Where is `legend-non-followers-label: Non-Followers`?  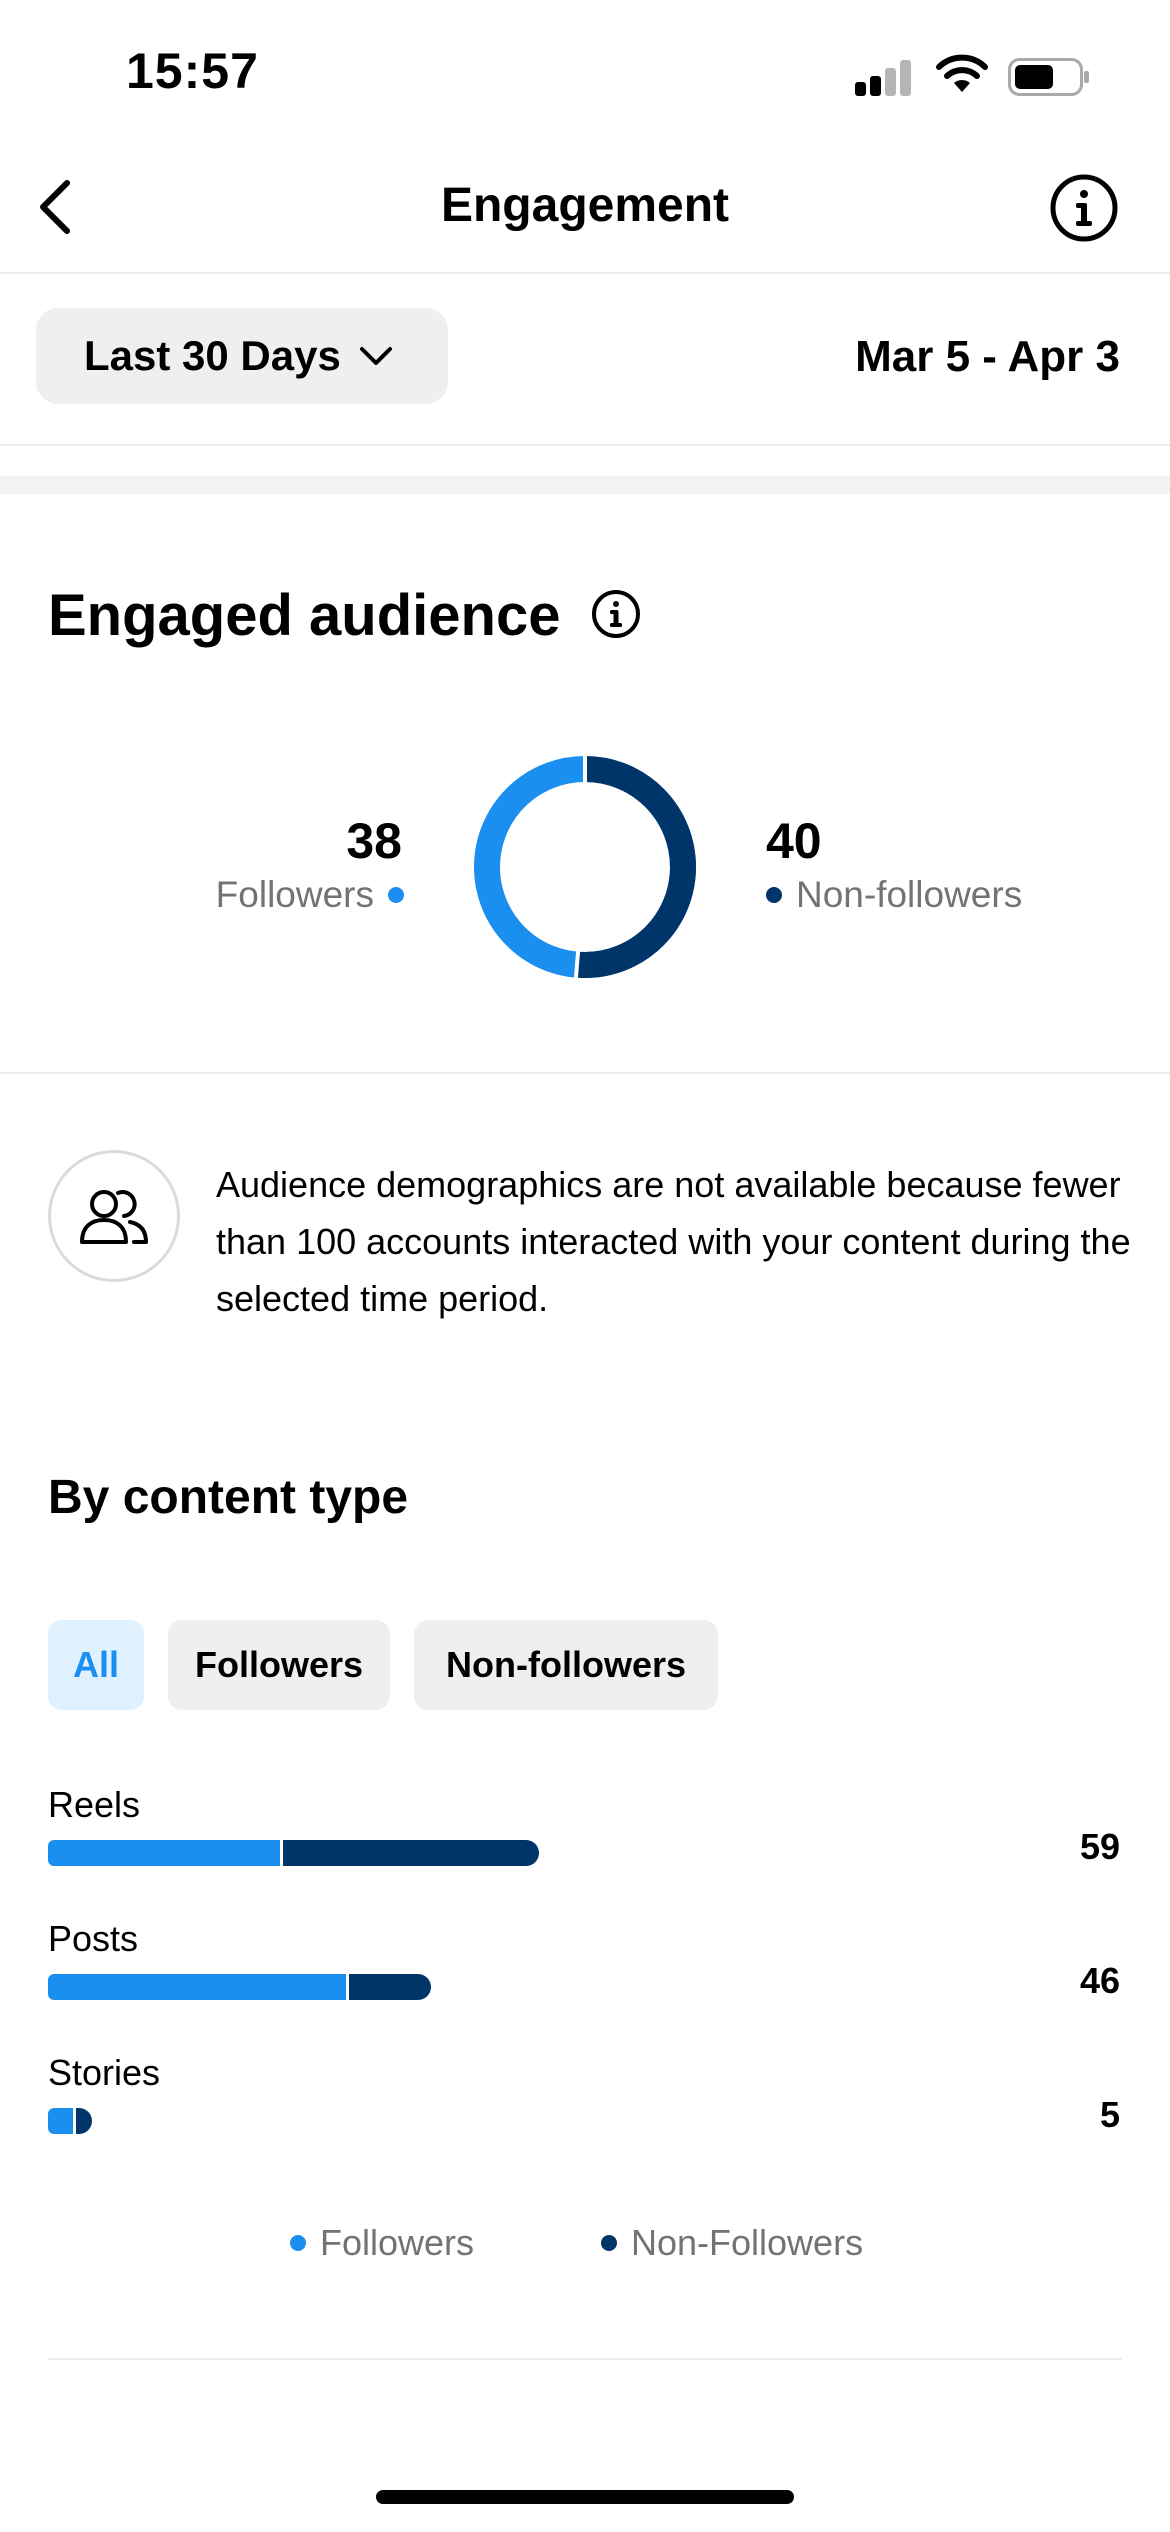 legend-non-followers-label: Non-Followers is located at coordinates (747, 2242).